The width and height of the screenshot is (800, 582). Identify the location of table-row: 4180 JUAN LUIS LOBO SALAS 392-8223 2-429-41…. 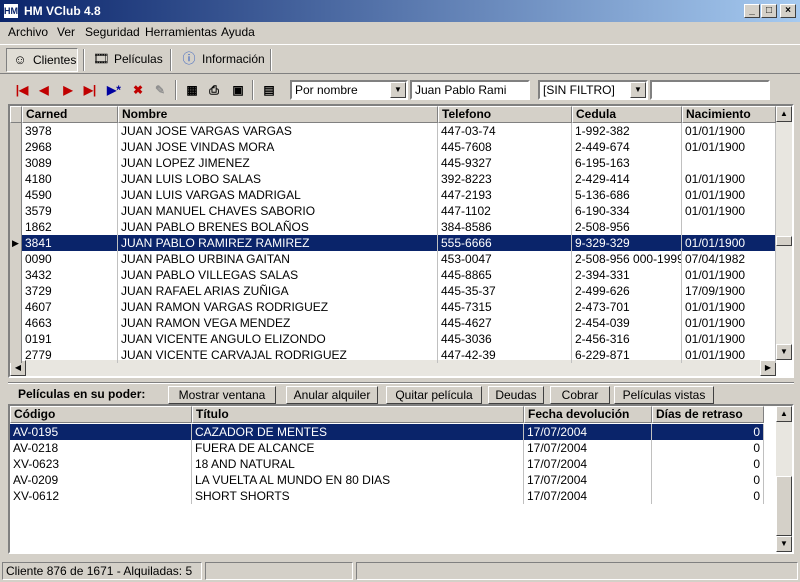
(393, 179).